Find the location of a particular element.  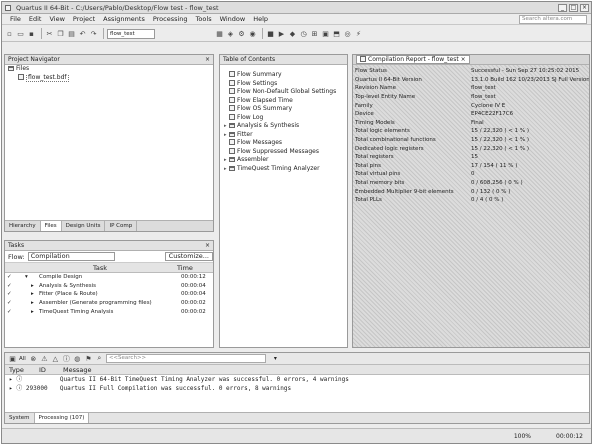

toc-item: ▸ Analysis & Synthesis is located at coordinates (283, 126).